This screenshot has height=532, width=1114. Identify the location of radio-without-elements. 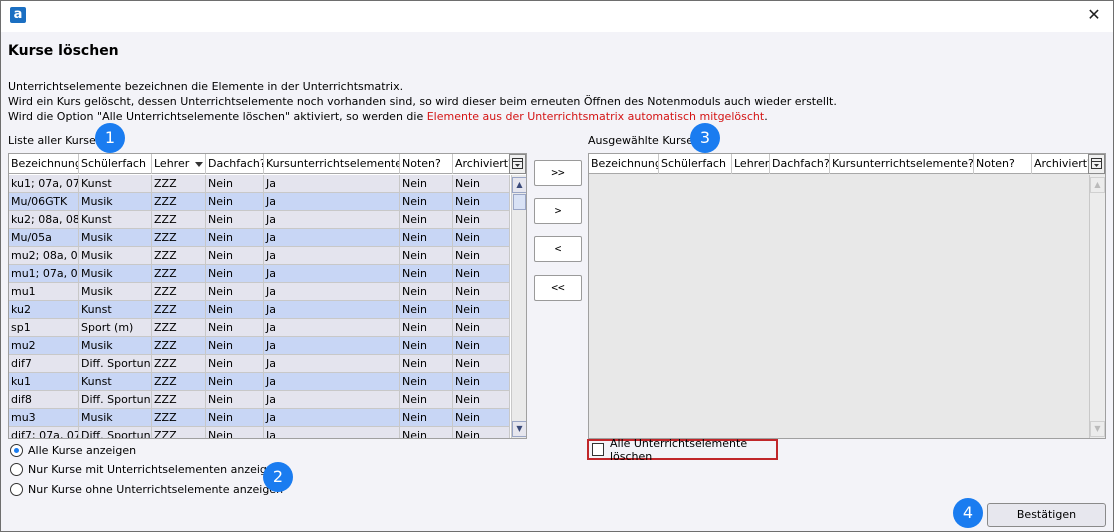
(16, 489).